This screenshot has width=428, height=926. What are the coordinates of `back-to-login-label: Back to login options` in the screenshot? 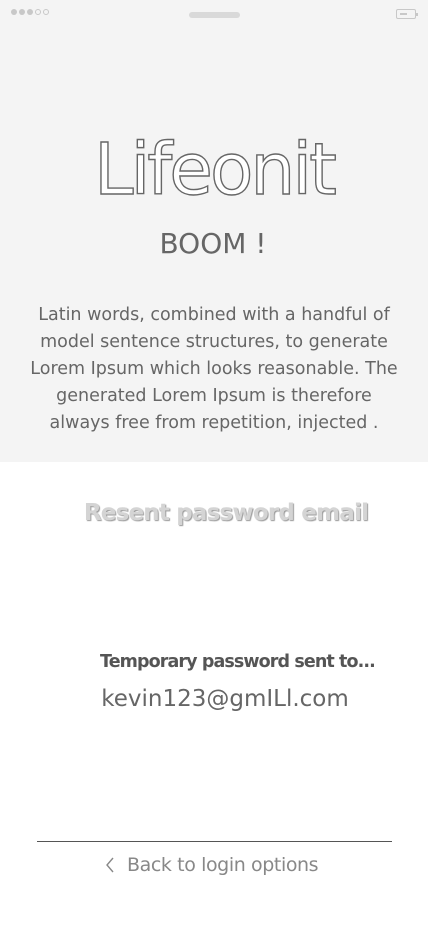 It's located at (223, 865).